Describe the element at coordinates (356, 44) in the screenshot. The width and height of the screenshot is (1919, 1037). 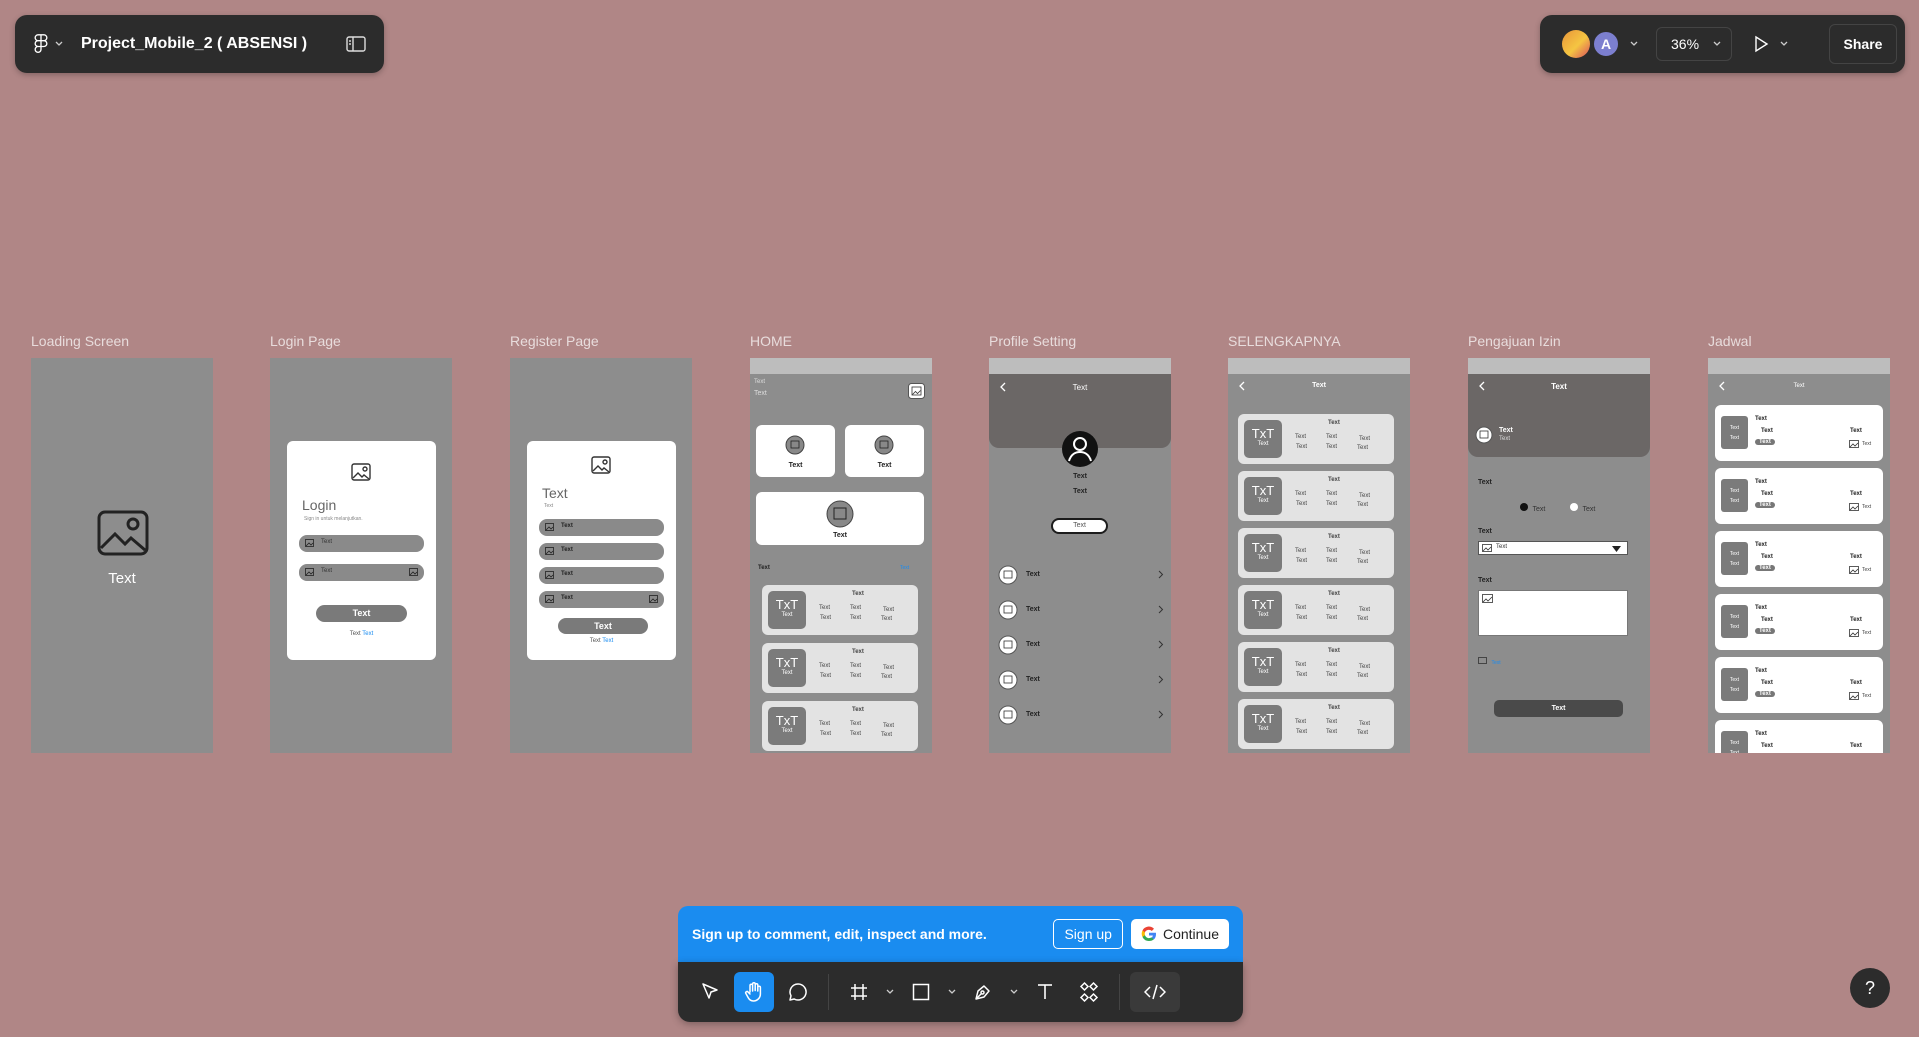
I see `toggle-sidebar-button` at that location.